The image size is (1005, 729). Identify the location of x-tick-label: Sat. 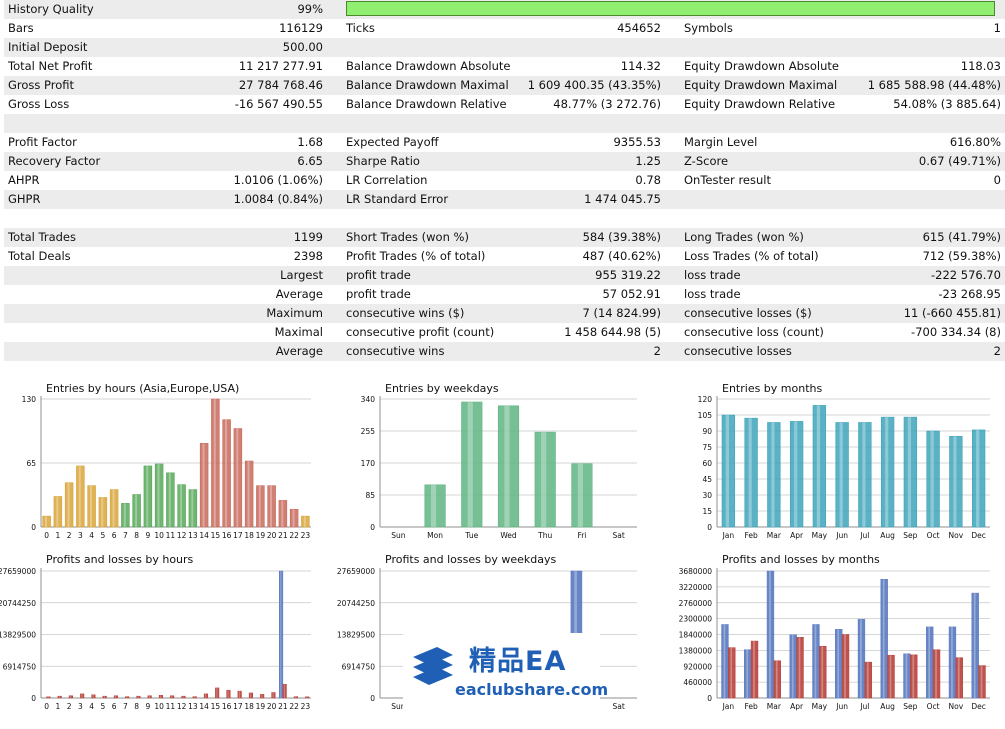
(618, 535).